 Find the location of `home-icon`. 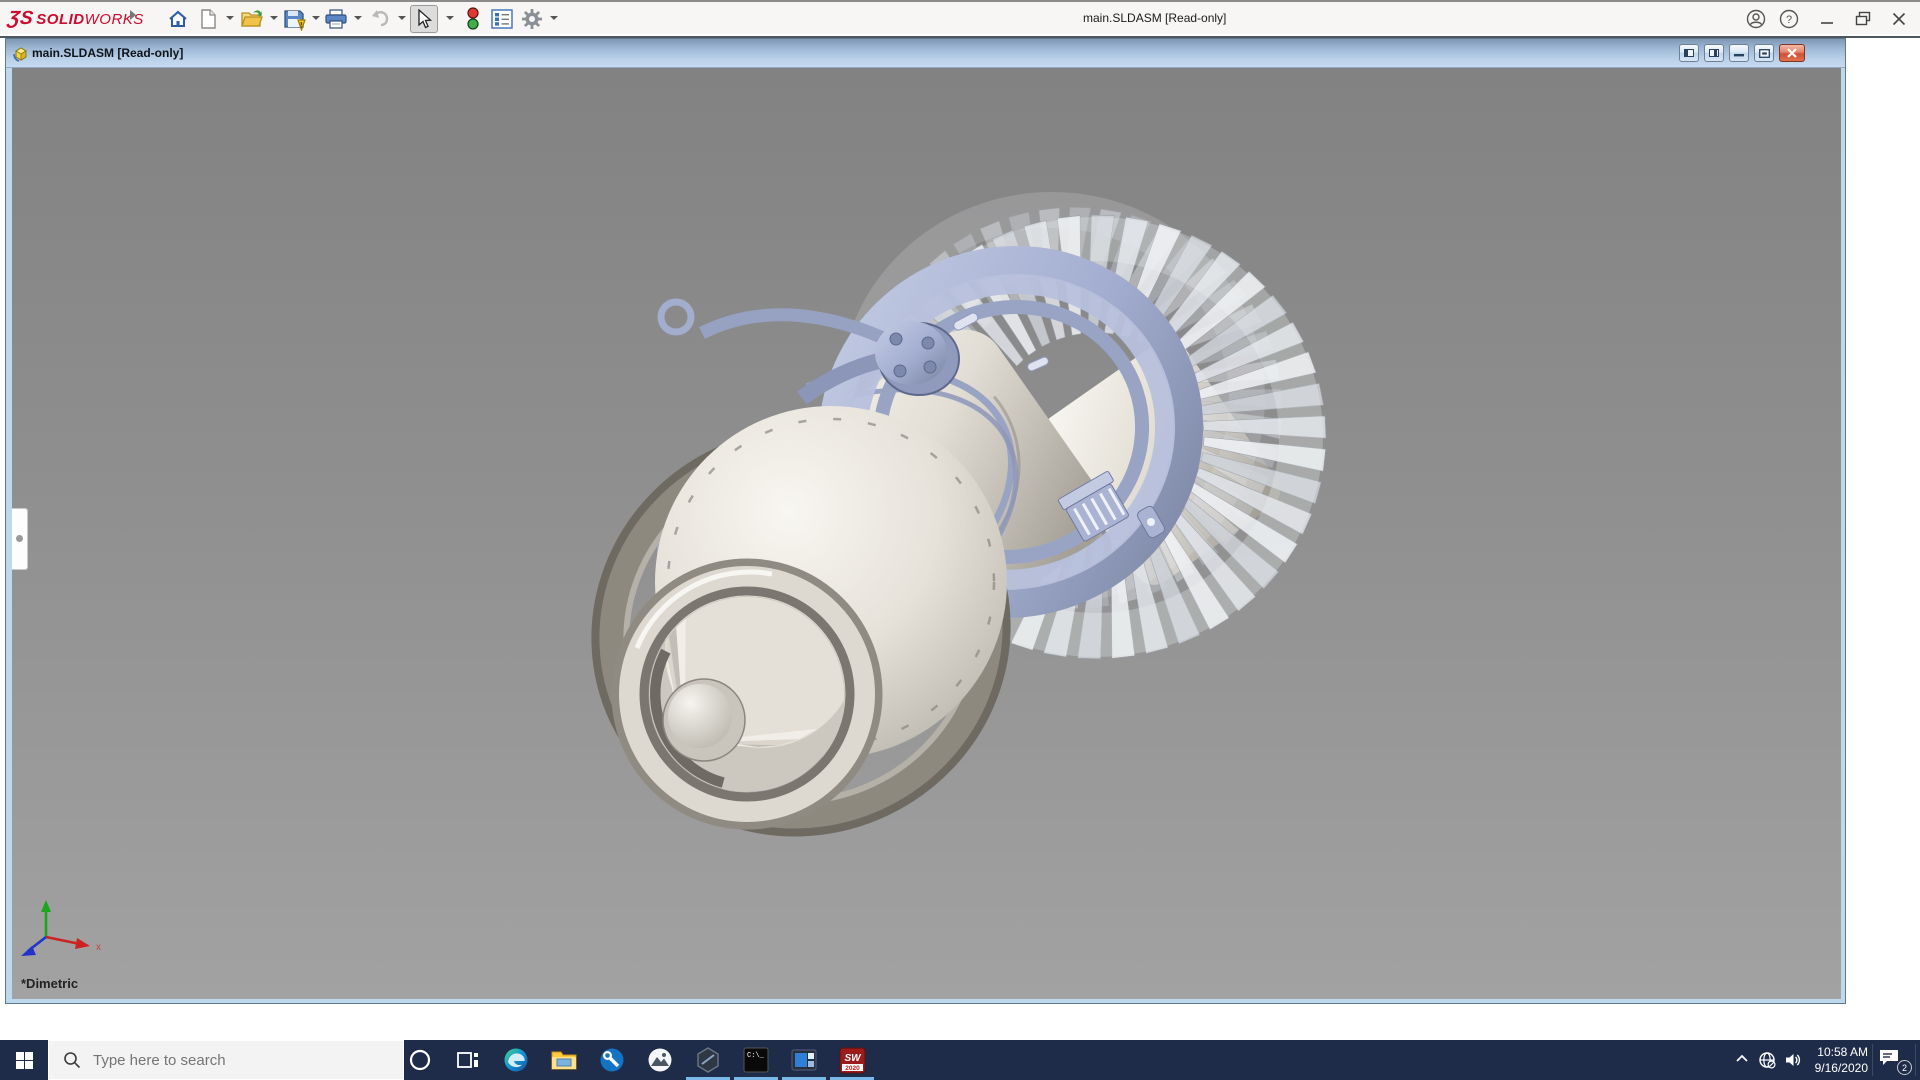

home-icon is located at coordinates (178, 18).